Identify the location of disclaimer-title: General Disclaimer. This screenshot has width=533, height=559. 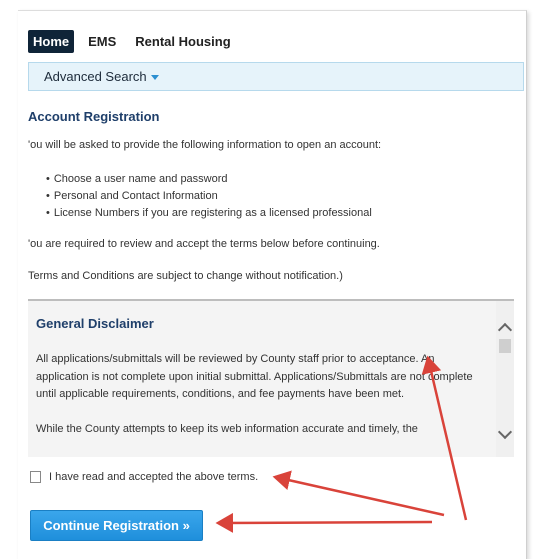
(95, 323).